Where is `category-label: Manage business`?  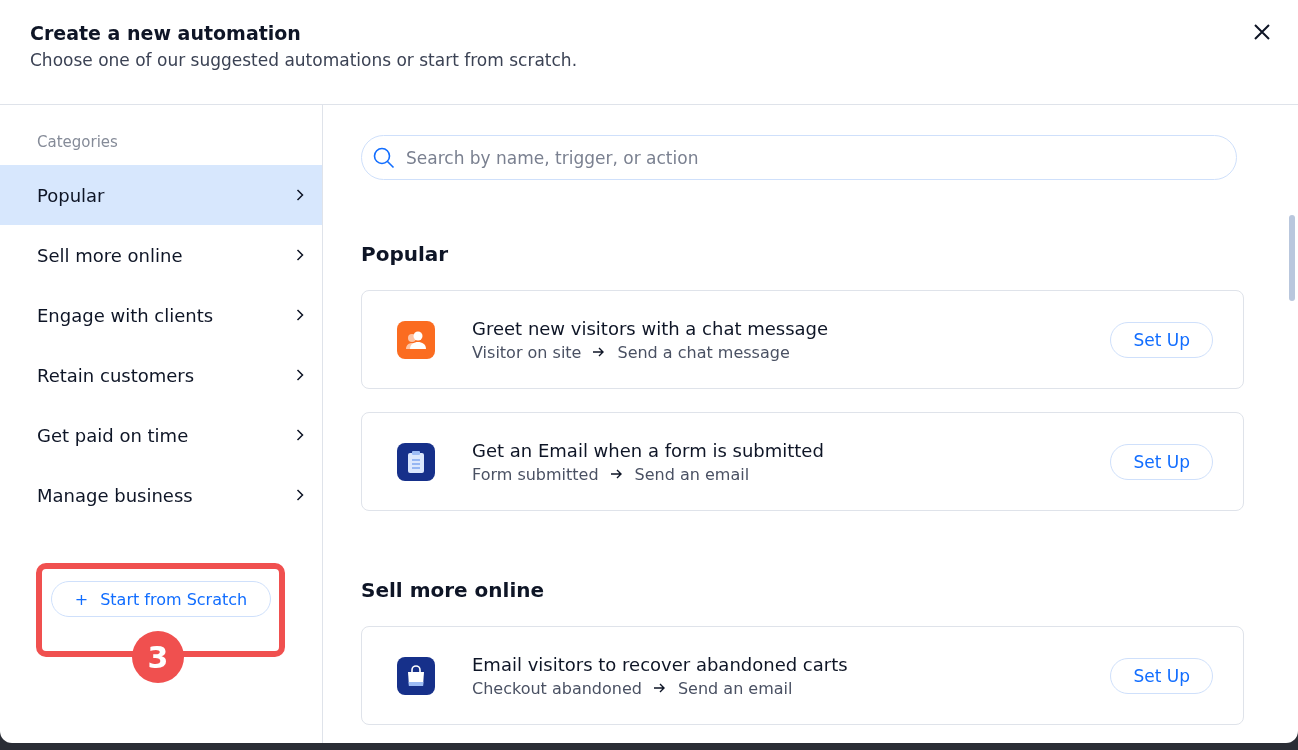
category-label: Manage business is located at coordinates (115, 495).